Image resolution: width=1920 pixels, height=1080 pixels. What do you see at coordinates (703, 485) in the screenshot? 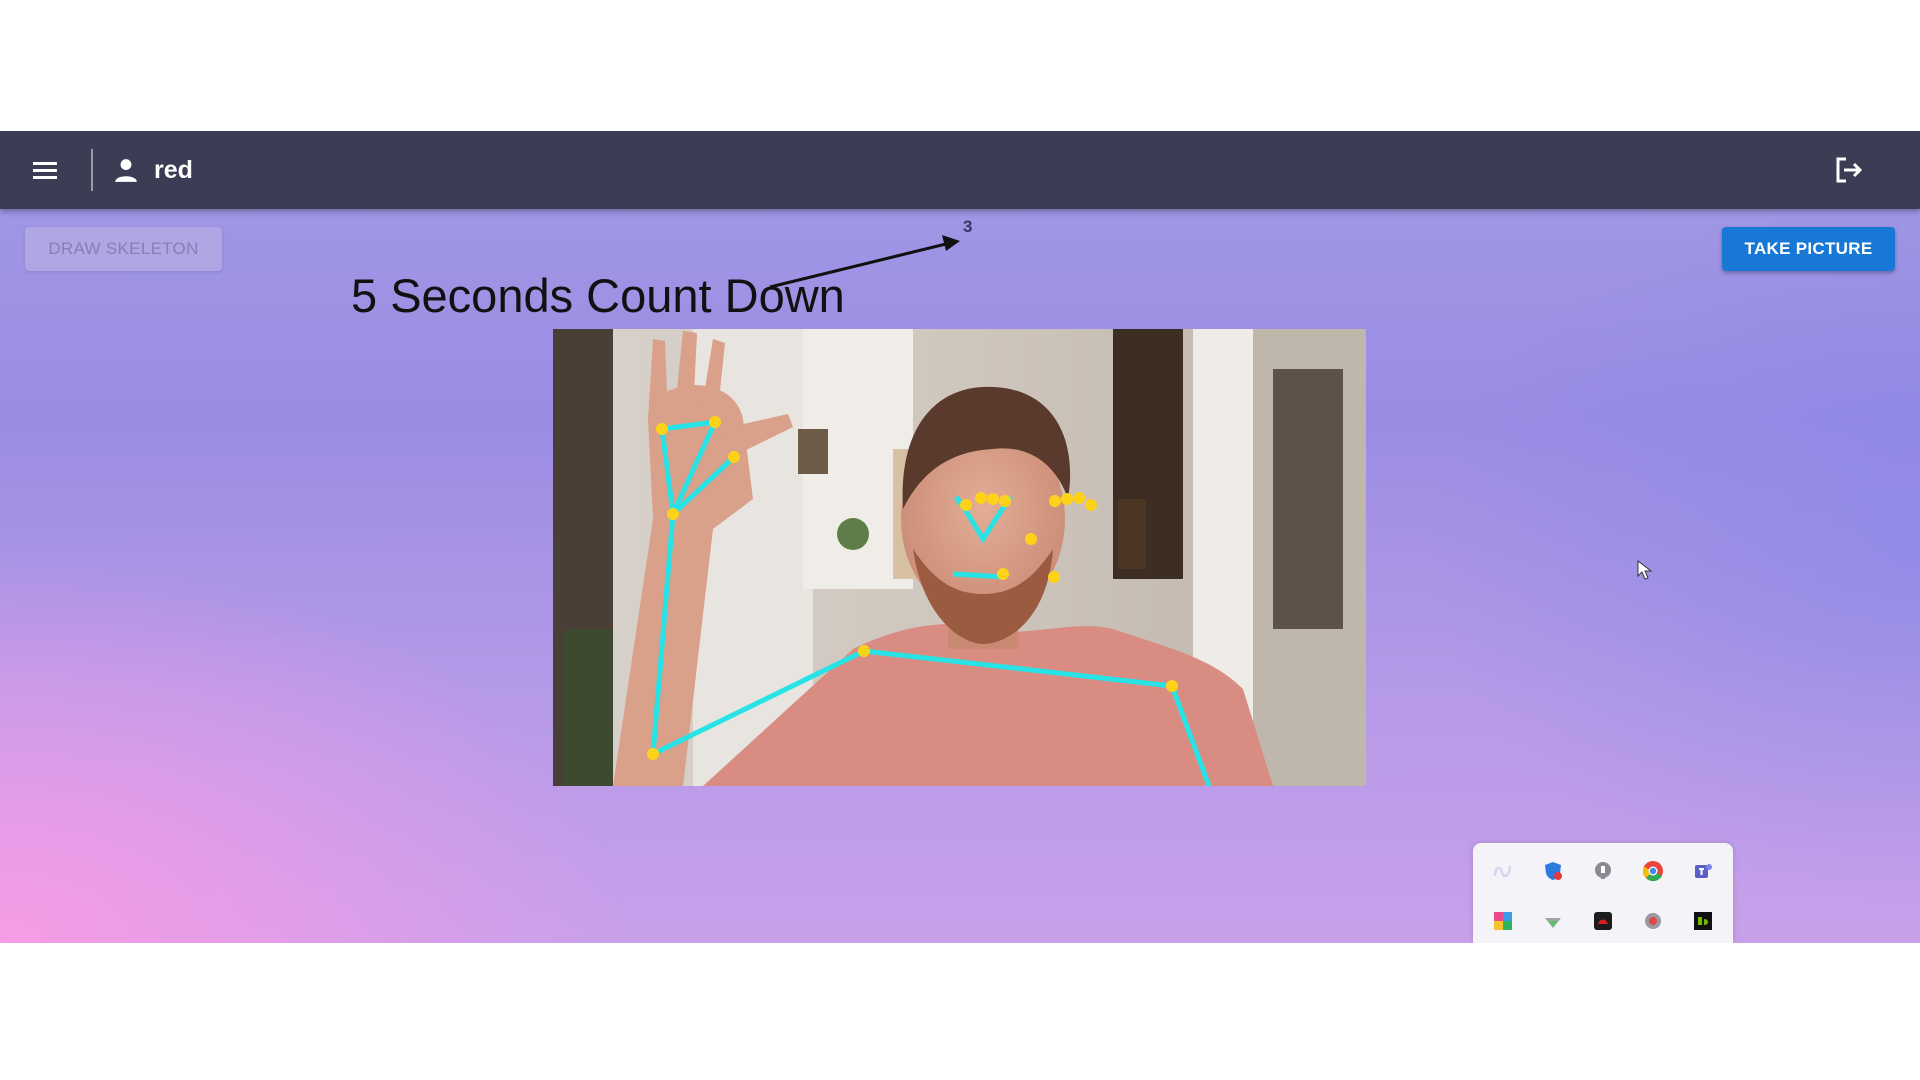
I see `skeleton-palm` at bounding box center [703, 485].